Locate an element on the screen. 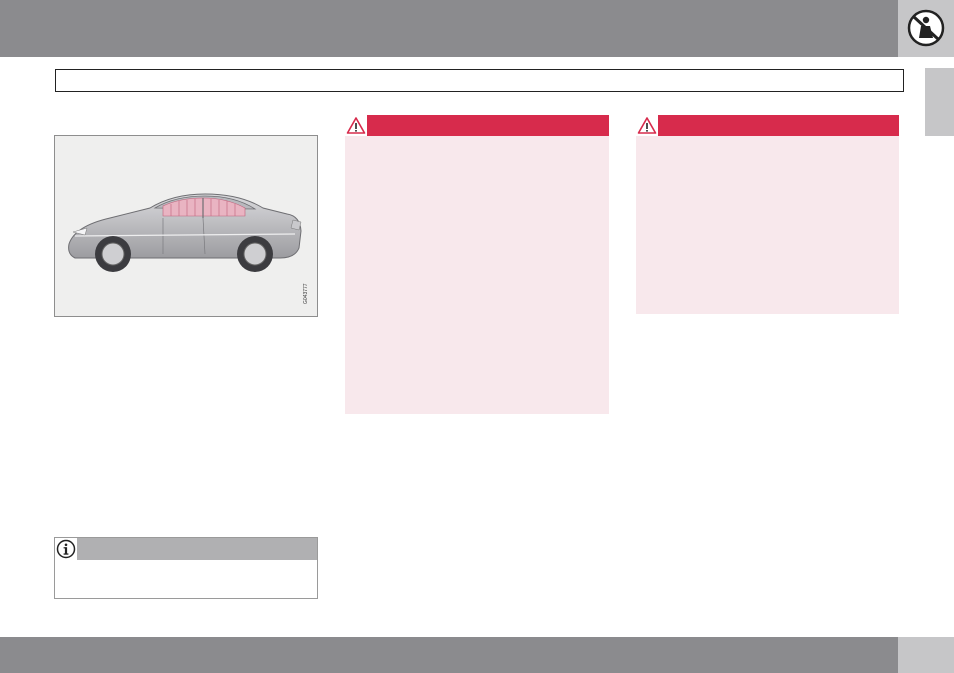  info-icon-cell is located at coordinates (66, 549).